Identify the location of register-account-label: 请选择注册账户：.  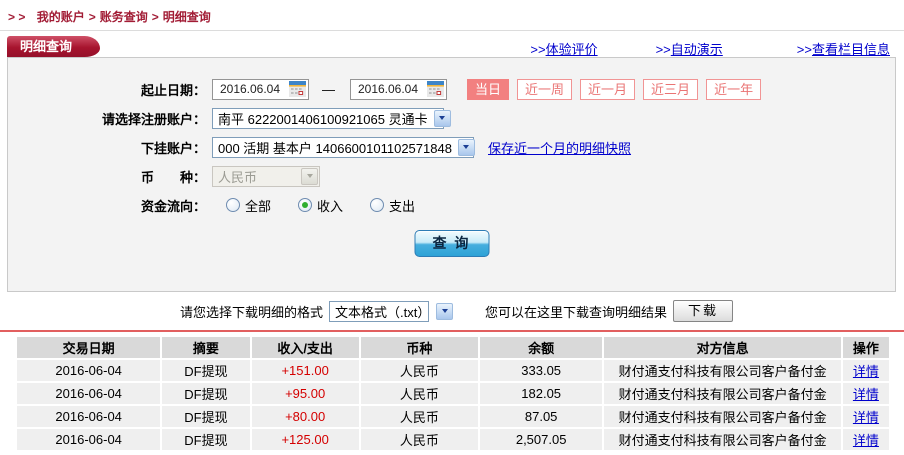
(153, 119).